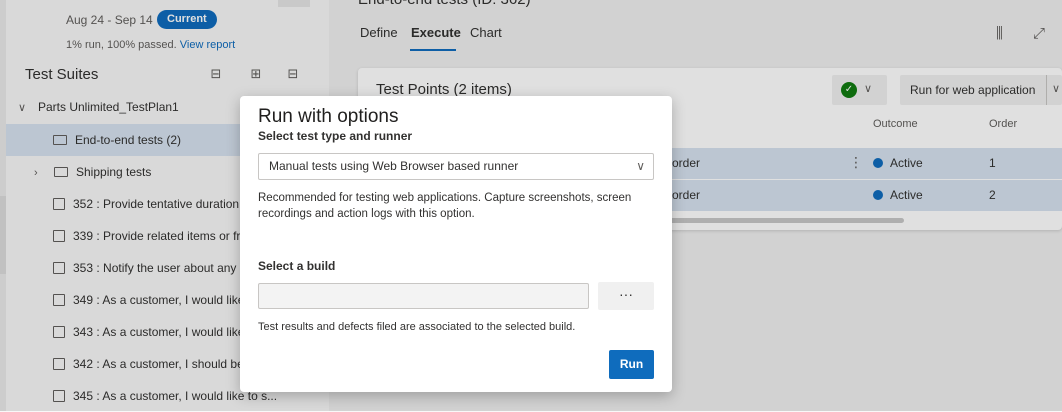 This screenshot has width=1062, height=412. I want to click on build-input, so click(423, 296).